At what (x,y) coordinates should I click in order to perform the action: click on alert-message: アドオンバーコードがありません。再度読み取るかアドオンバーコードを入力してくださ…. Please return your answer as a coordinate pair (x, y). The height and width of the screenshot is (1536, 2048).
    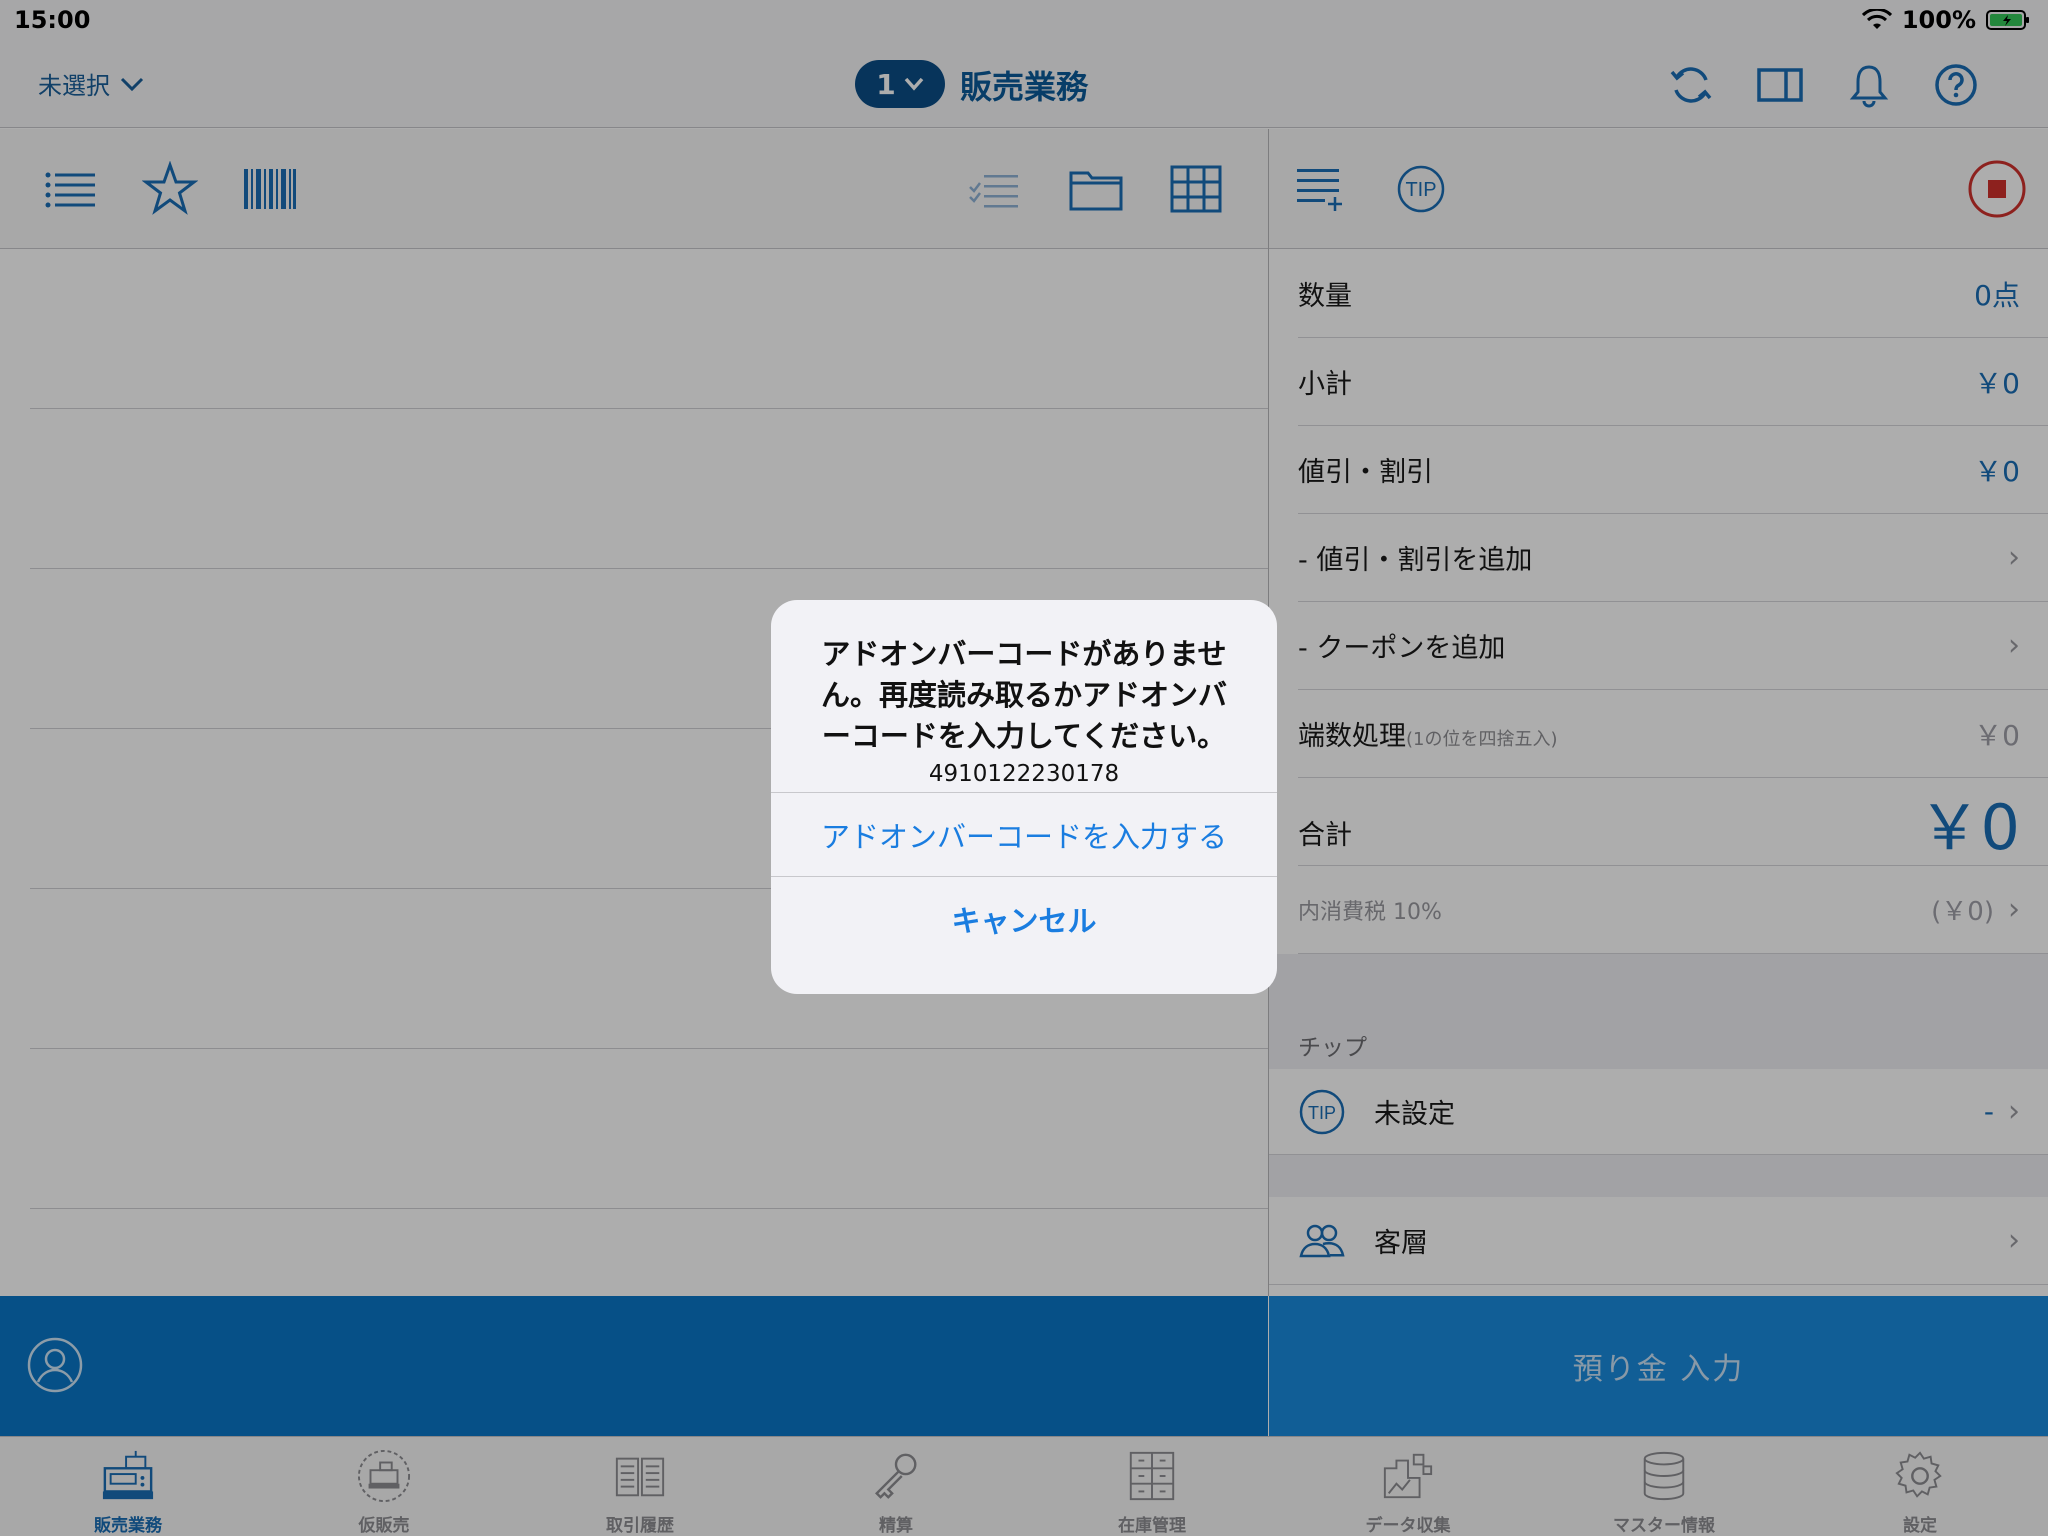
    Looking at the image, I should click on (1024, 696).